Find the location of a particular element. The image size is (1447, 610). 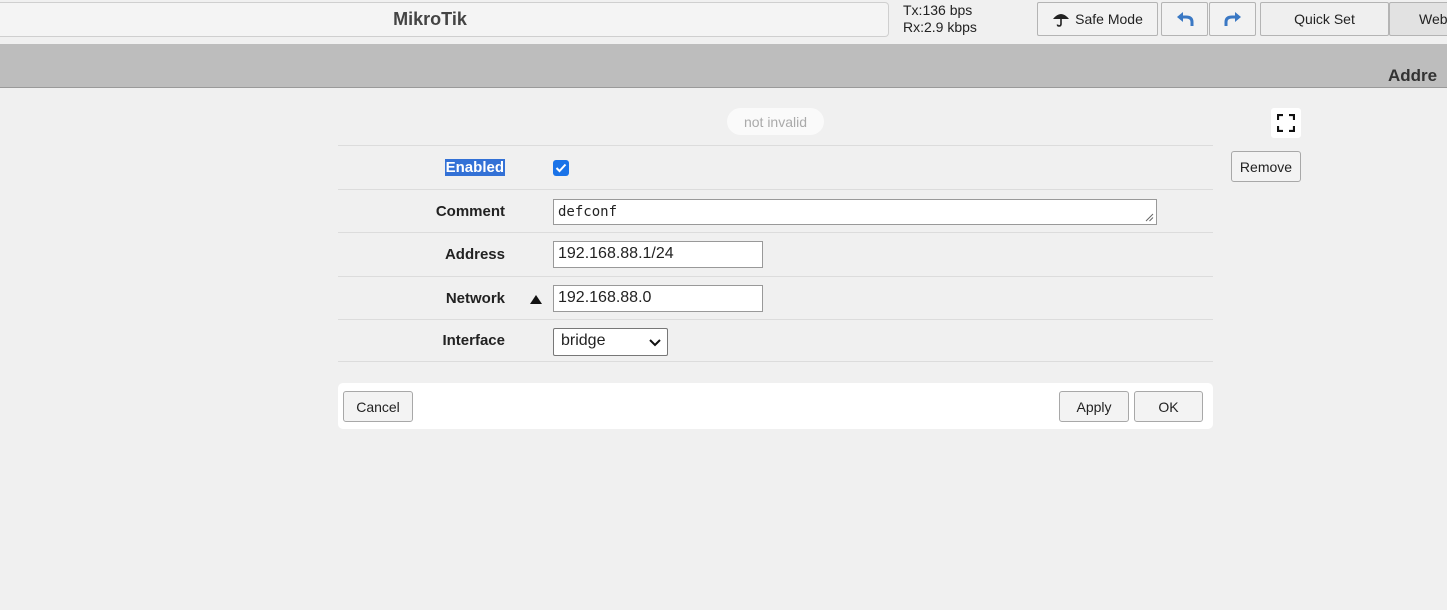

comment-value: defconf is located at coordinates (588, 212).